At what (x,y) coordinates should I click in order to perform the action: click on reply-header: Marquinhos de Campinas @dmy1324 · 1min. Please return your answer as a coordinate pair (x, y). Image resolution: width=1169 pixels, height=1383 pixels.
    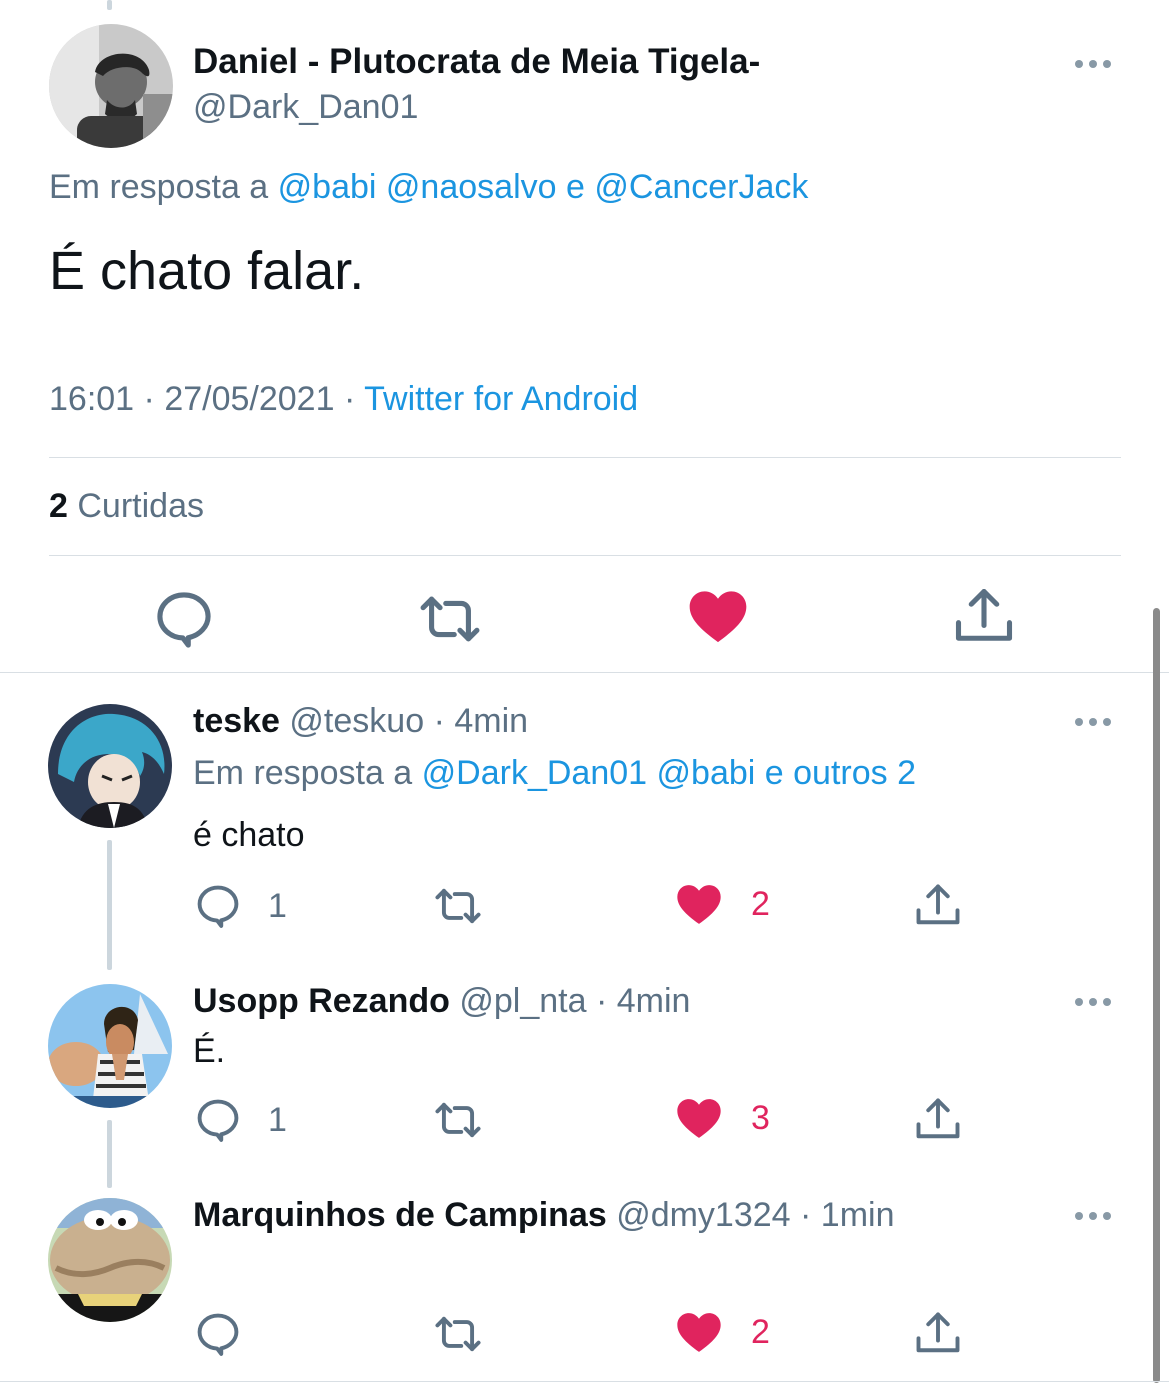
    Looking at the image, I should click on (544, 1215).